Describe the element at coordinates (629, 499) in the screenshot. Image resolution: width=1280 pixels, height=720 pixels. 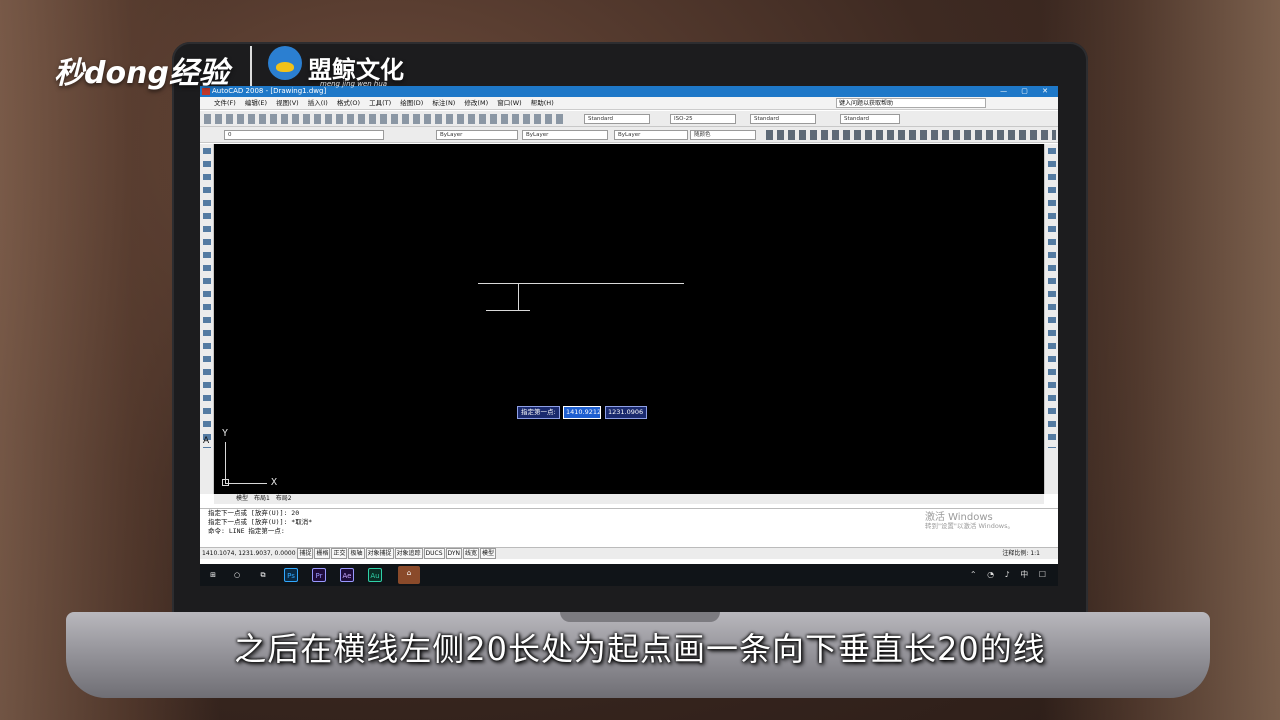
I see `layout-tabs: 模型 布局1 布局2` at that location.